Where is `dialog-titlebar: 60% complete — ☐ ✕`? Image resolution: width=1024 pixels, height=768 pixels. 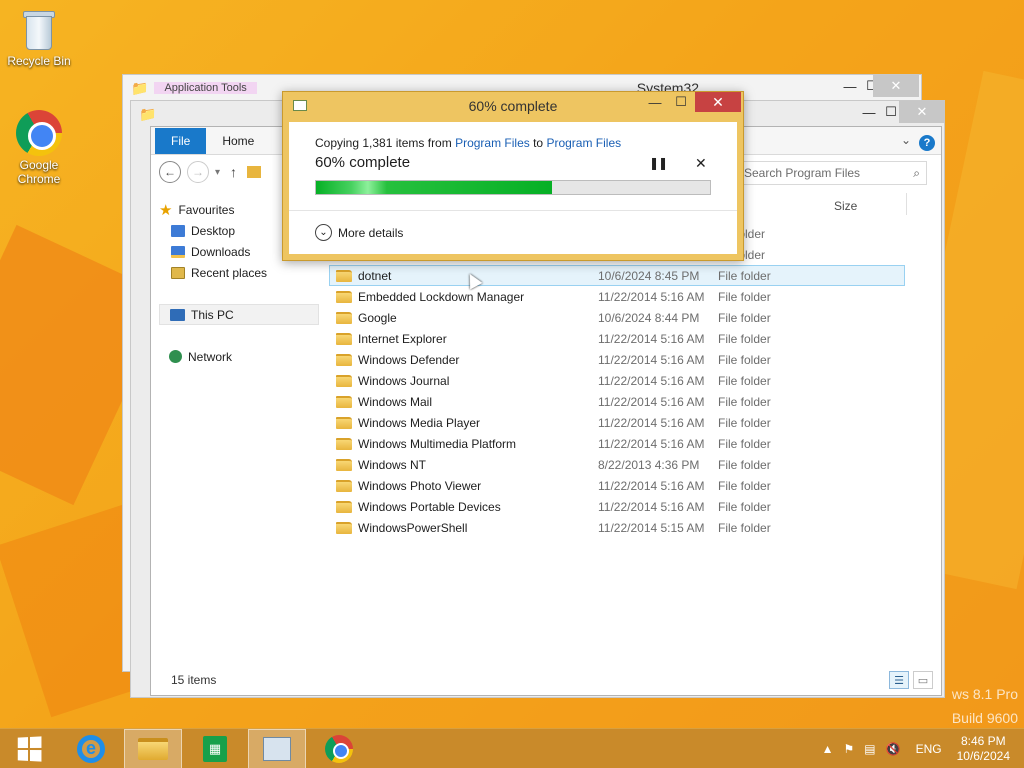 dialog-titlebar: 60% complete — ☐ ✕ is located at coordinates (513, 106).